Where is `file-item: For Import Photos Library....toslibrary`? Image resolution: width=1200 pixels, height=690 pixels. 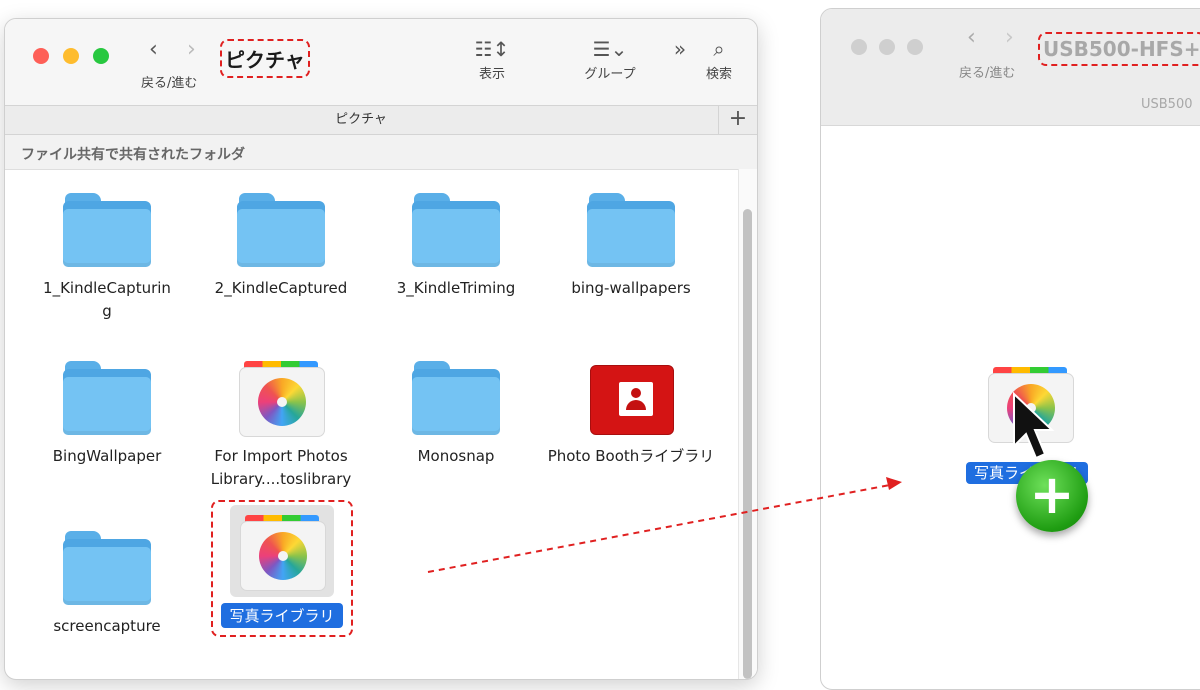
file-item: For Import Photos Library....toslibrary is located at coordinates (281, 425).